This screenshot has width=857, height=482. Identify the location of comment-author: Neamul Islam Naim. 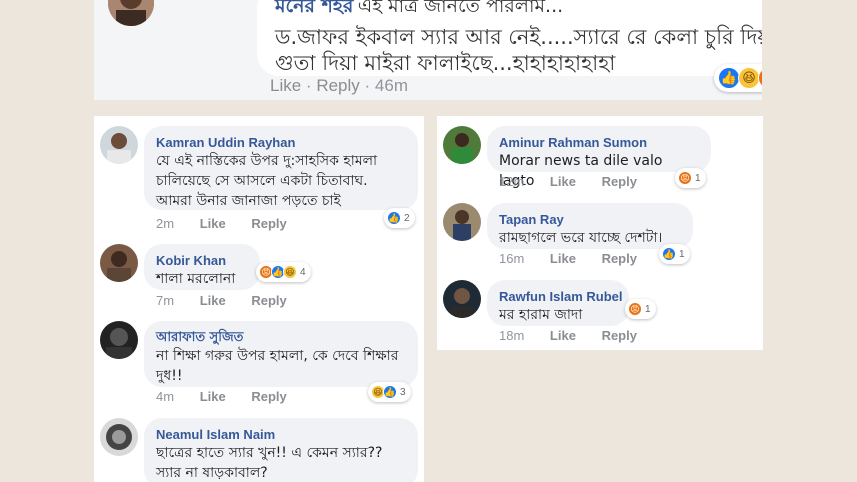
(281, 434).